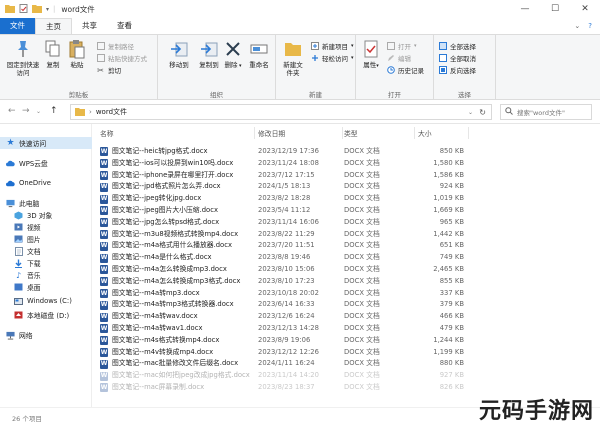  Describe the element at coordinates (46, 251) in the screenshot. I see `sidebar-item-documents: 文档` at that location.